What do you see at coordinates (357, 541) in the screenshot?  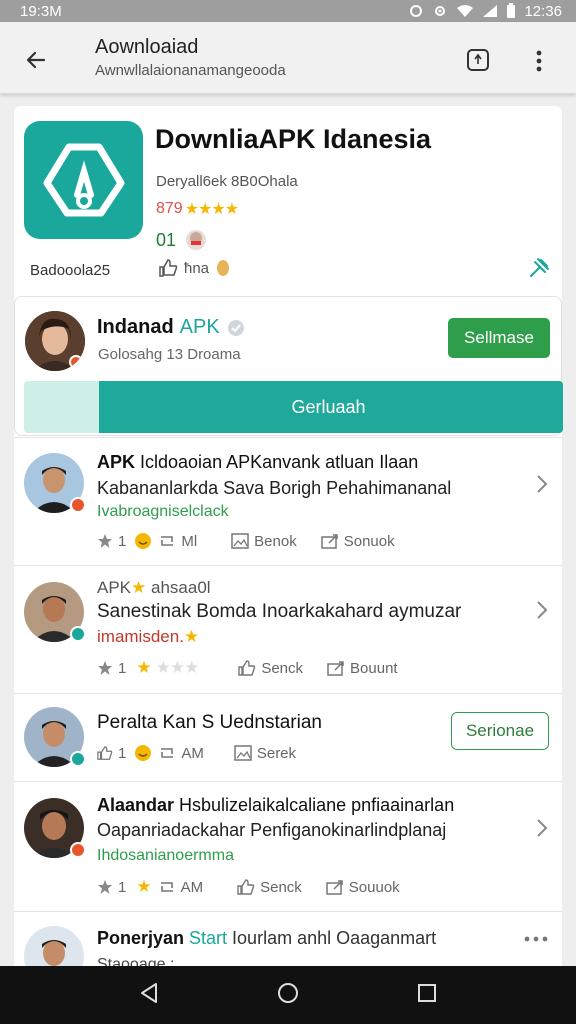 I see `review-action-2: Sonuok` at bounding box center [357, 541].